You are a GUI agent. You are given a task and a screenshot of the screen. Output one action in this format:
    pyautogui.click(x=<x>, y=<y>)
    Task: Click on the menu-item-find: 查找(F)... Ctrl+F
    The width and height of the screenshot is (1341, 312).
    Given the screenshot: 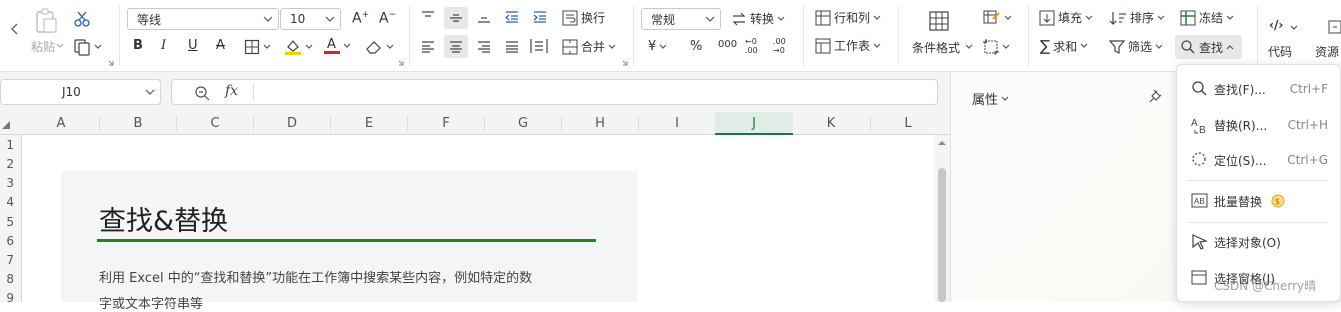 What is the action you would take?
    pyautogui.click(x=1259, y=89)
    